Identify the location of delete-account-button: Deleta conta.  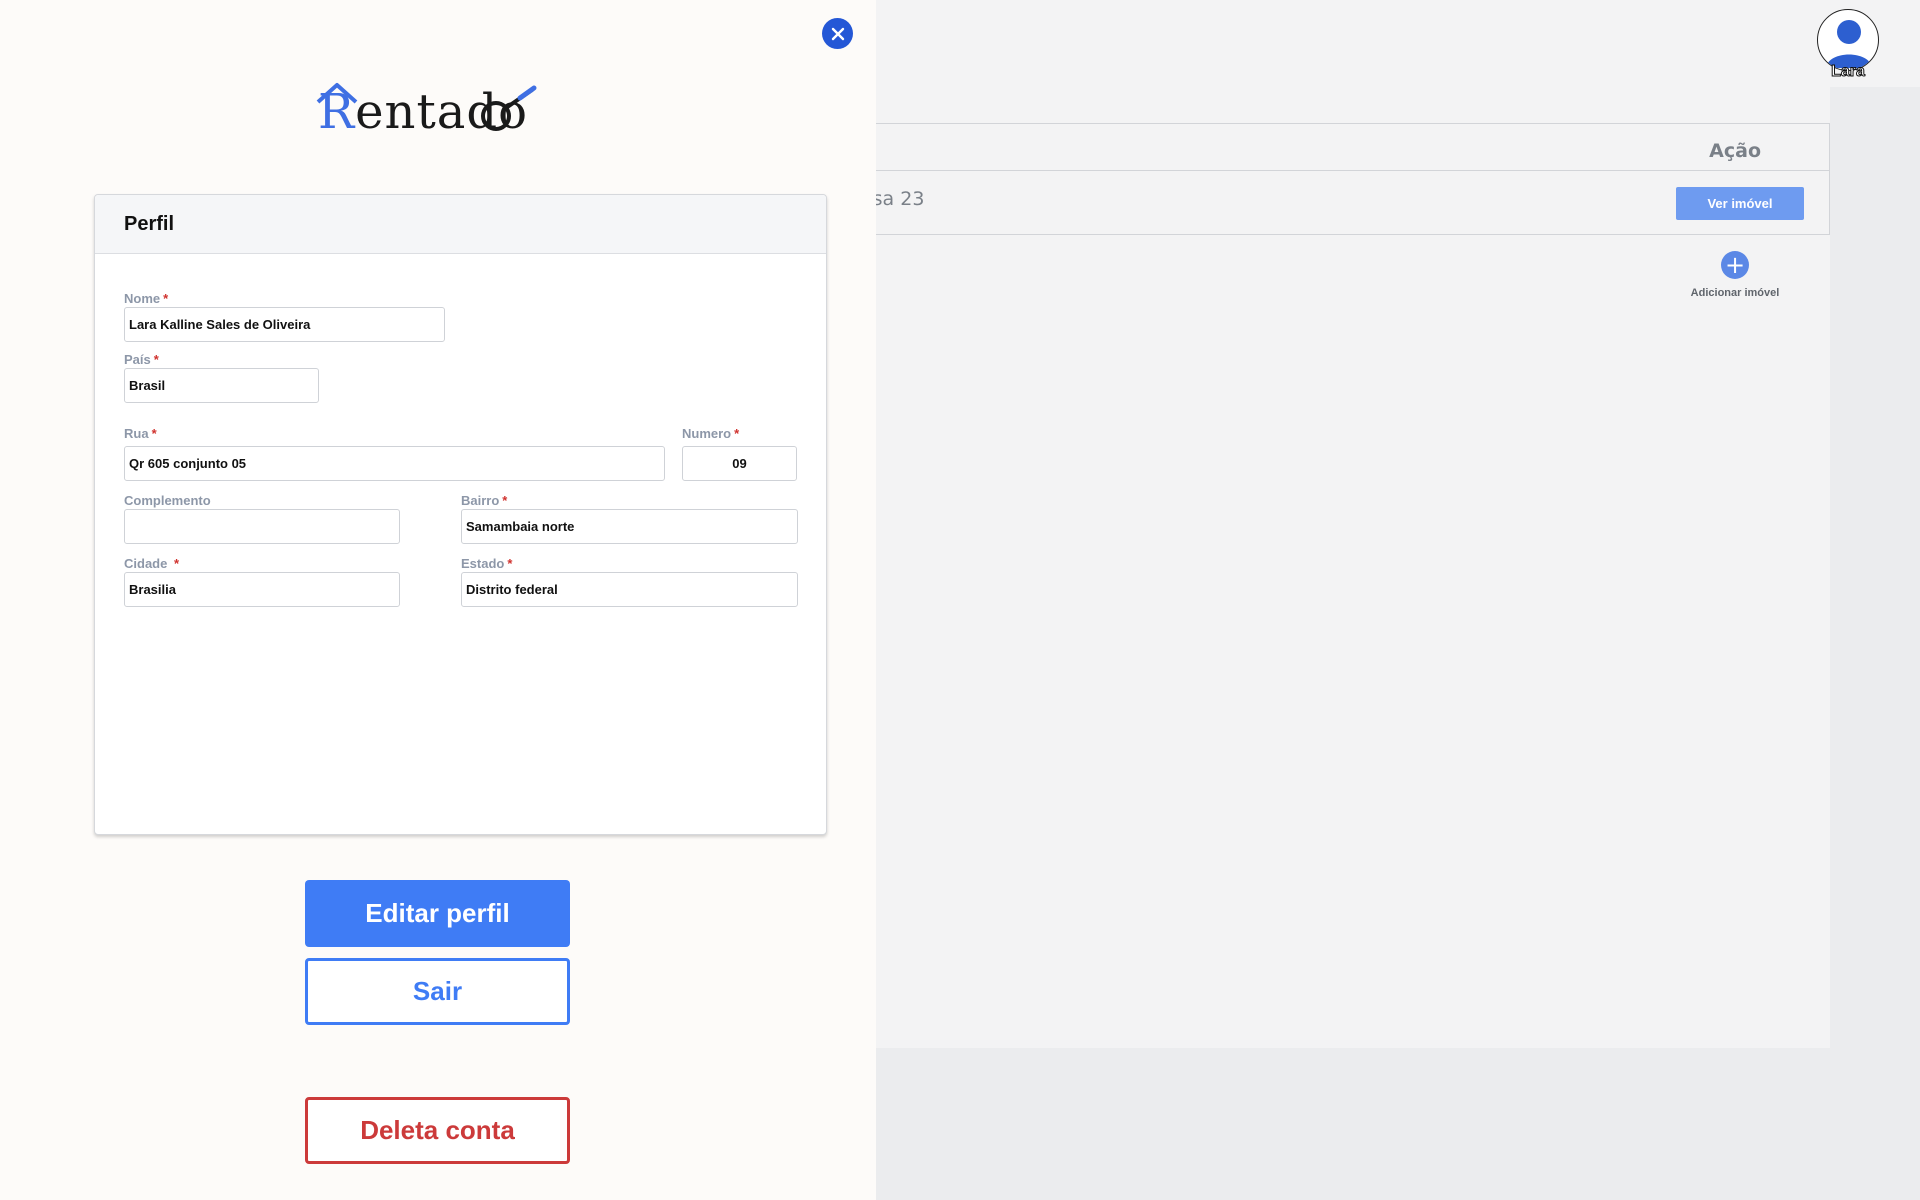
(437, 1130).